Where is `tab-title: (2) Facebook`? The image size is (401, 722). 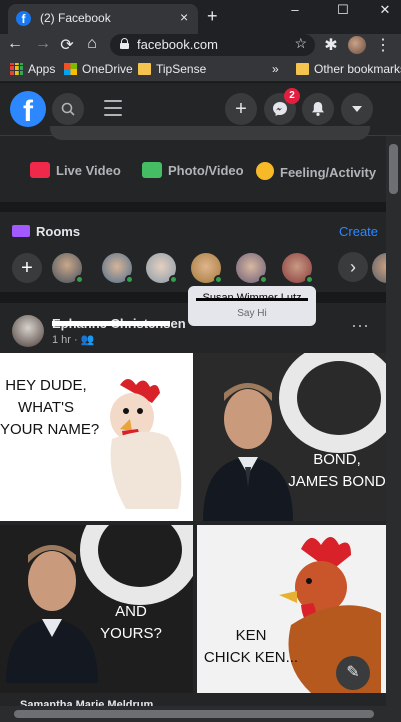 tab-title: (2) Facebook is located at coordinates (75, 18).